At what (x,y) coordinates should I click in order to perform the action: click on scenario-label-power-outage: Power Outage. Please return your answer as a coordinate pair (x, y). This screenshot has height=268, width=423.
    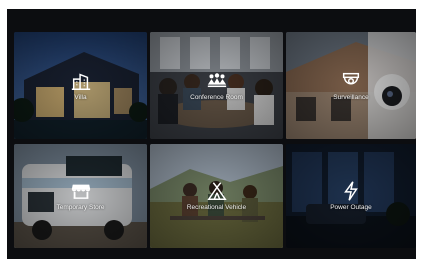
    Looking at the image, I should click on (351, 207).